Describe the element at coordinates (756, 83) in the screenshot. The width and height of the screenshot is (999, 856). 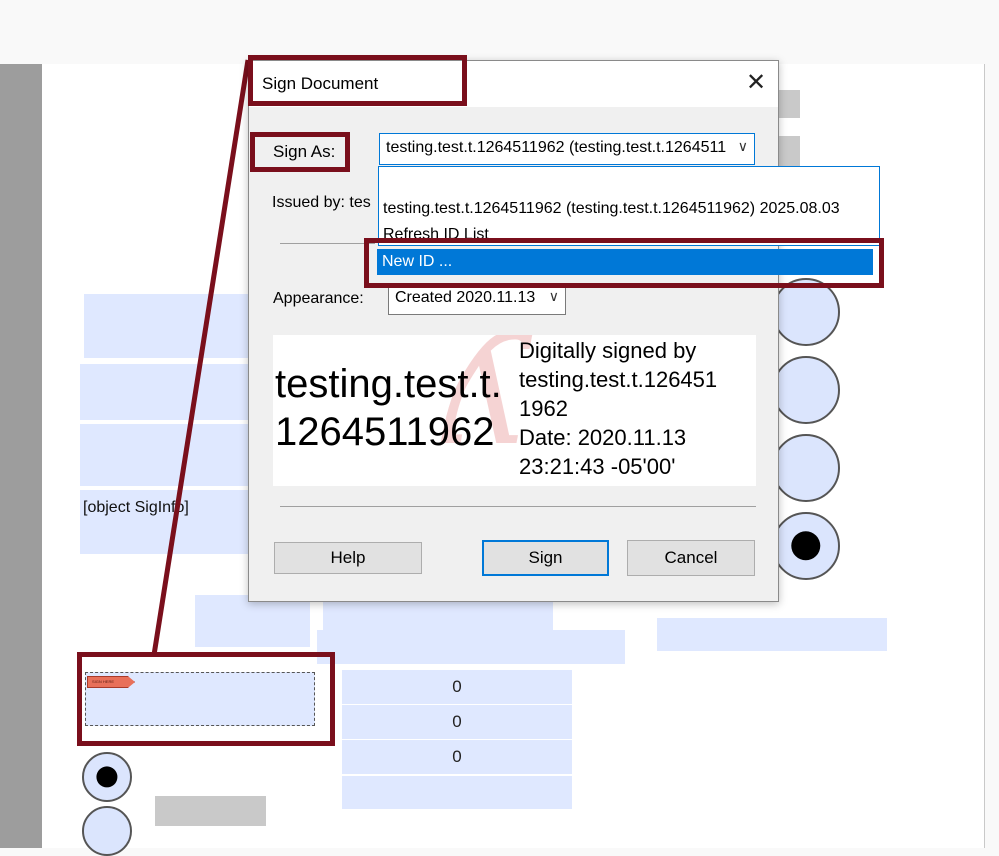
I see `close-icon: ✕` at that location.